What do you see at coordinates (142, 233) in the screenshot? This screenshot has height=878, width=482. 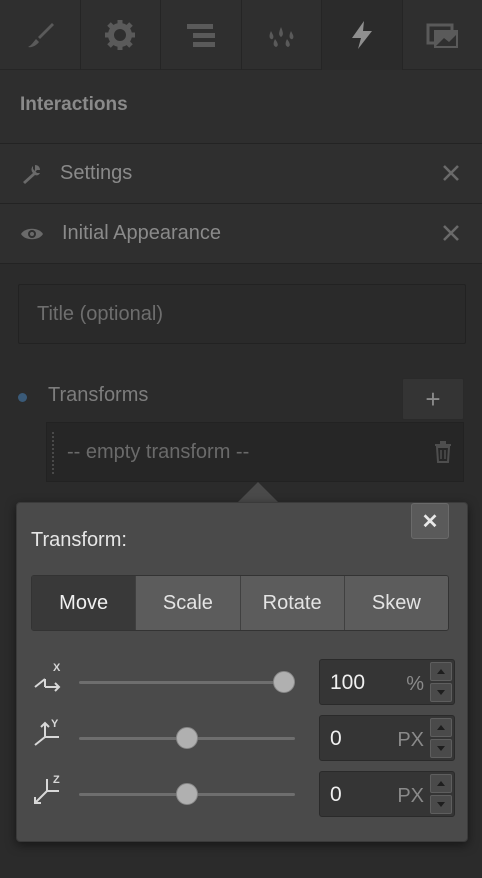 I see `section-initial-appearance-label: Initial Appearance` at bounding box center [142, 233].